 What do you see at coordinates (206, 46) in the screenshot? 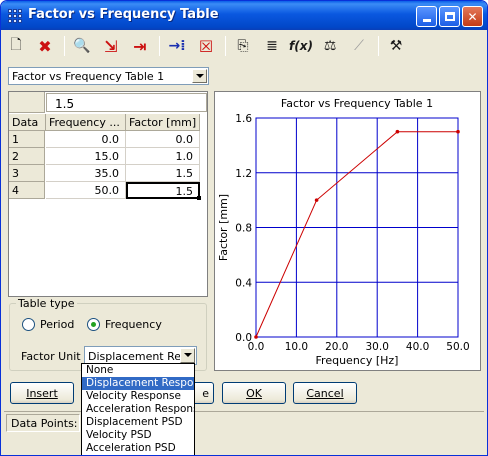
I see `delete-row-icon: ☒` at bounding box center [206, 46].